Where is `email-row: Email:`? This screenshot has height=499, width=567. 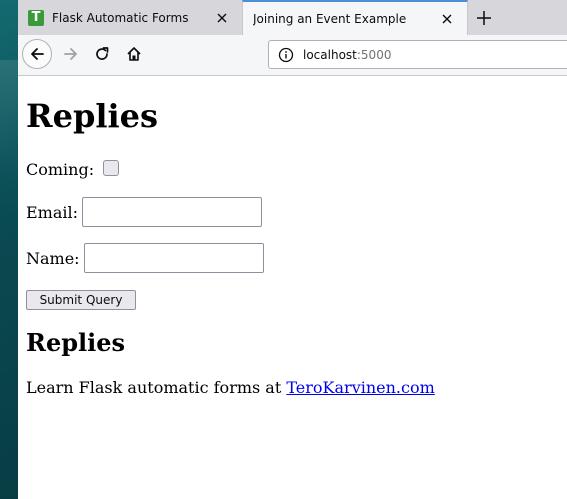
email-row: Email: is located at coordinates (144, 212).